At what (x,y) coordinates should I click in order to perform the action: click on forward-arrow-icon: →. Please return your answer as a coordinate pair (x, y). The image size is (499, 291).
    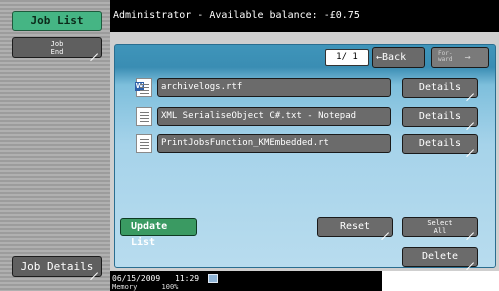
    Looking at the image, I should click on (467, 57).